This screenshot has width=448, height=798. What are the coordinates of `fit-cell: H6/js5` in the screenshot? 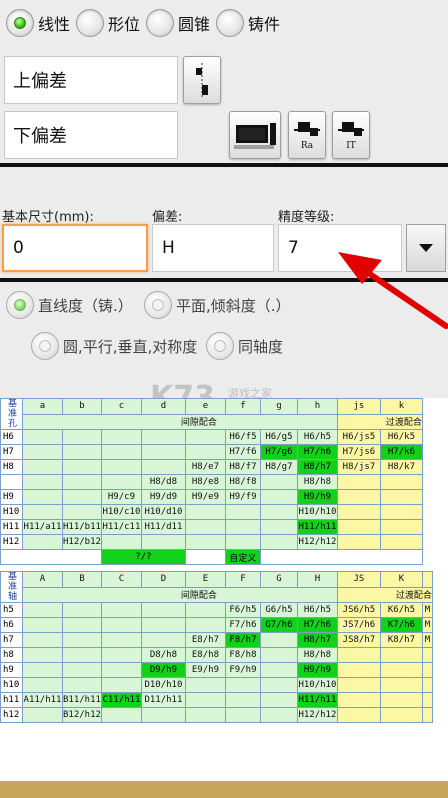 It's located at (358, 437).